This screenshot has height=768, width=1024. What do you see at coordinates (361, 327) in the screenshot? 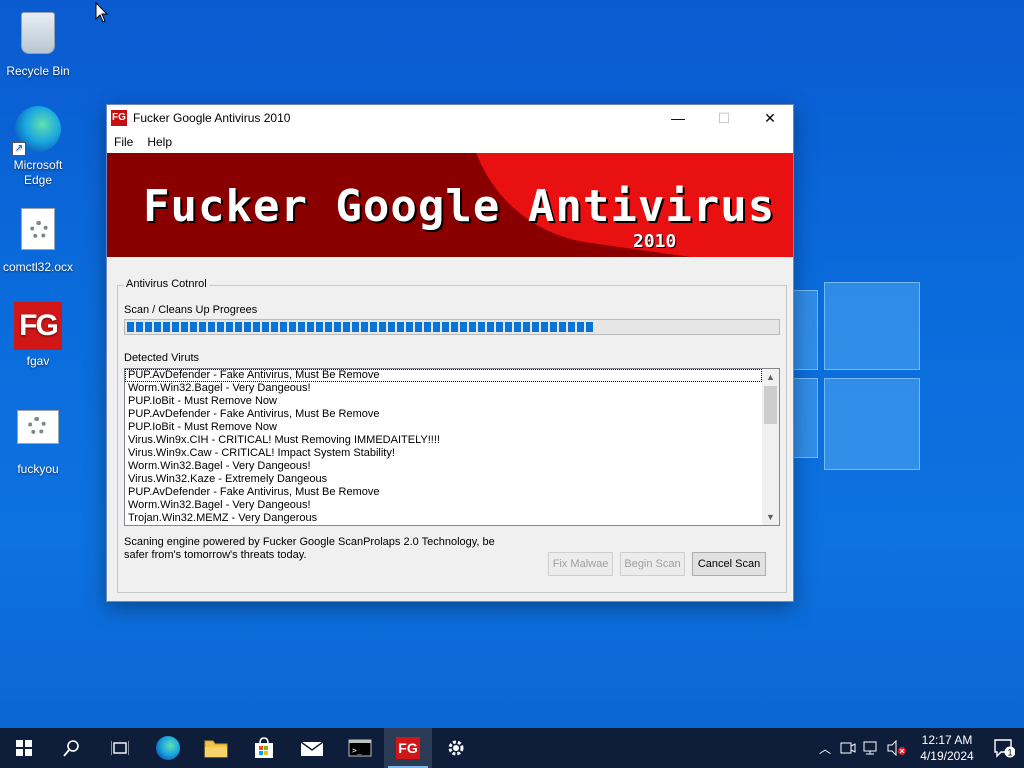
I see `progress-fill` at bounding box center [361, 327].